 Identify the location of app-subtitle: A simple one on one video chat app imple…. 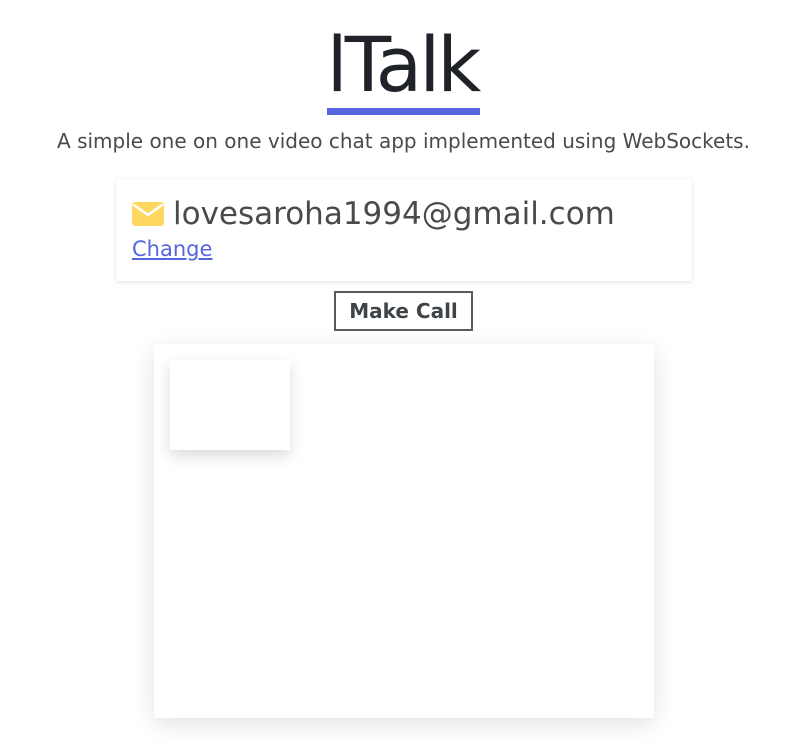
(403, 141).